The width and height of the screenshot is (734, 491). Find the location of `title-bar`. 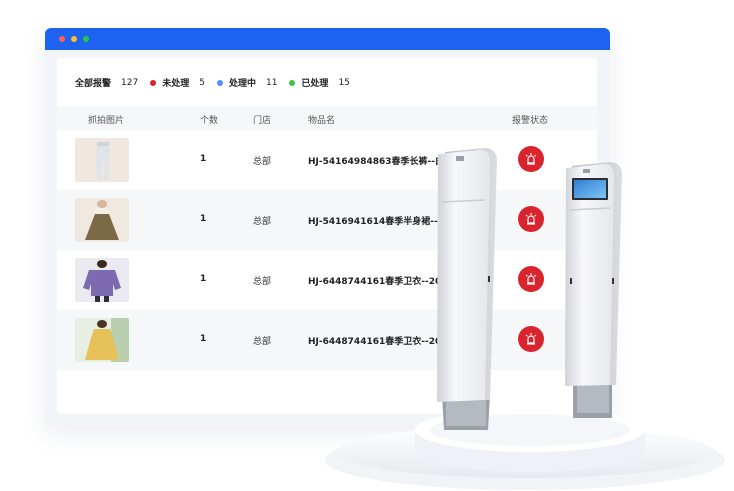

title-bar is located at coordinates (327, 39).